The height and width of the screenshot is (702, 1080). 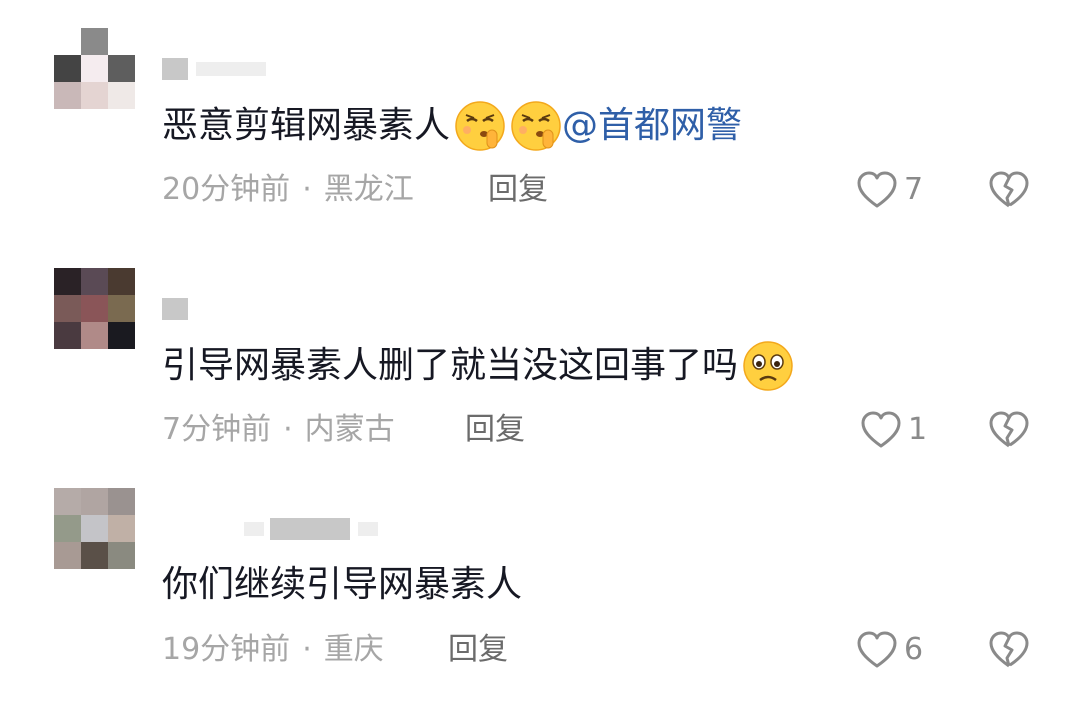 I want to click on comment-body: 恶意剪辑网暴素人, so click(x=306, y=125).